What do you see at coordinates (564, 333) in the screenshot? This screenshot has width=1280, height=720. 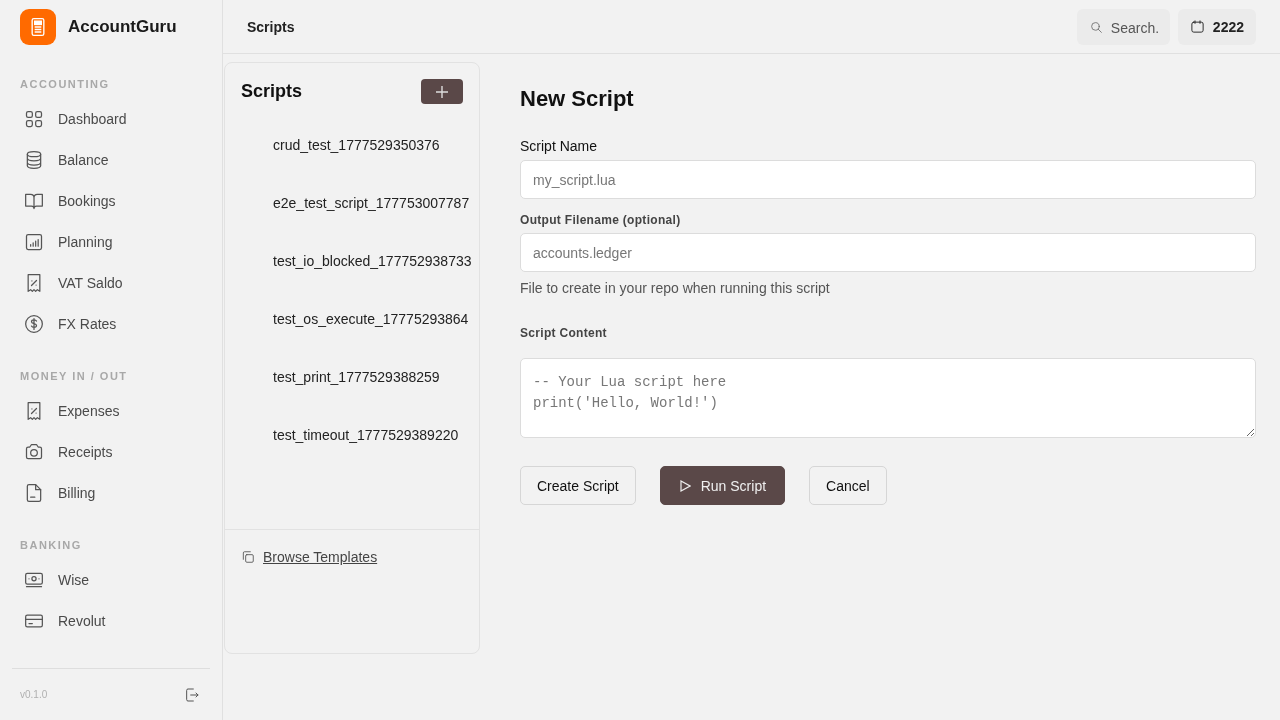 I see `field-label: Script Content` at bounding box center [564, 333].